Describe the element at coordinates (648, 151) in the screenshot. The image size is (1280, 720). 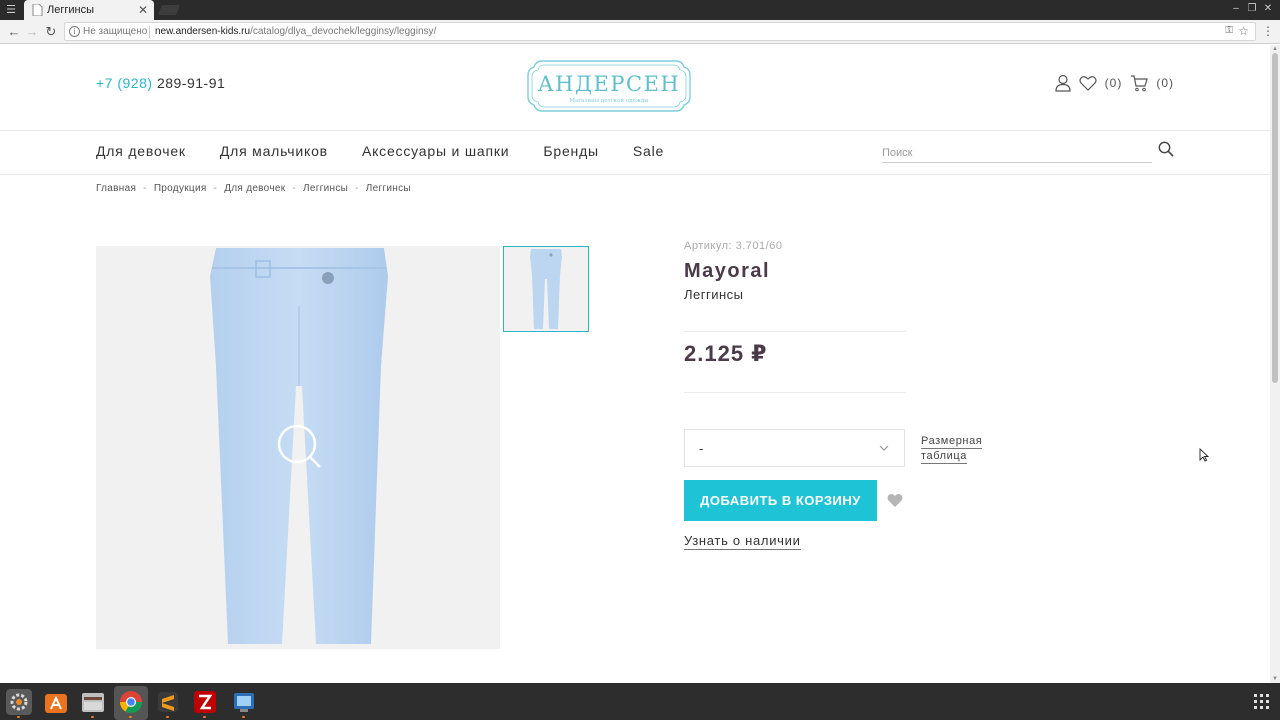
I see `nav-item-sale: Sale` at that location.